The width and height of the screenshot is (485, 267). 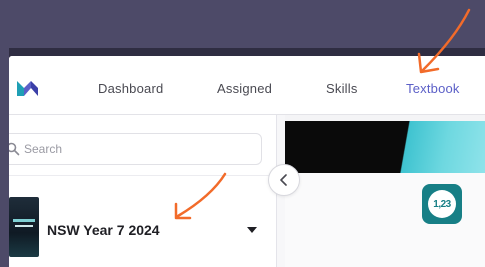 I want to click on tab-dashboard: Dashboard, so click(x=130, y=88).